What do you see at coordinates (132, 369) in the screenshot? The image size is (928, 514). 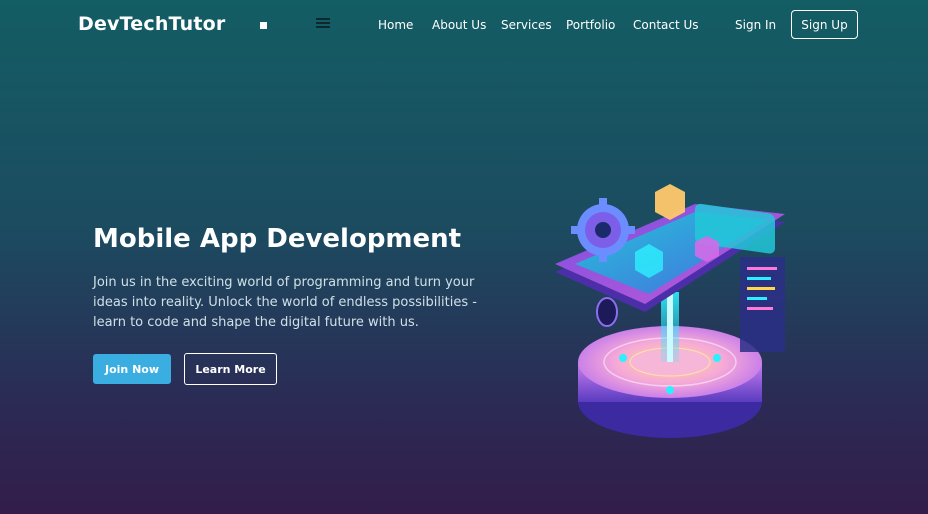 I see `join-now-button: Join Now` at bounding box center [132, 369].